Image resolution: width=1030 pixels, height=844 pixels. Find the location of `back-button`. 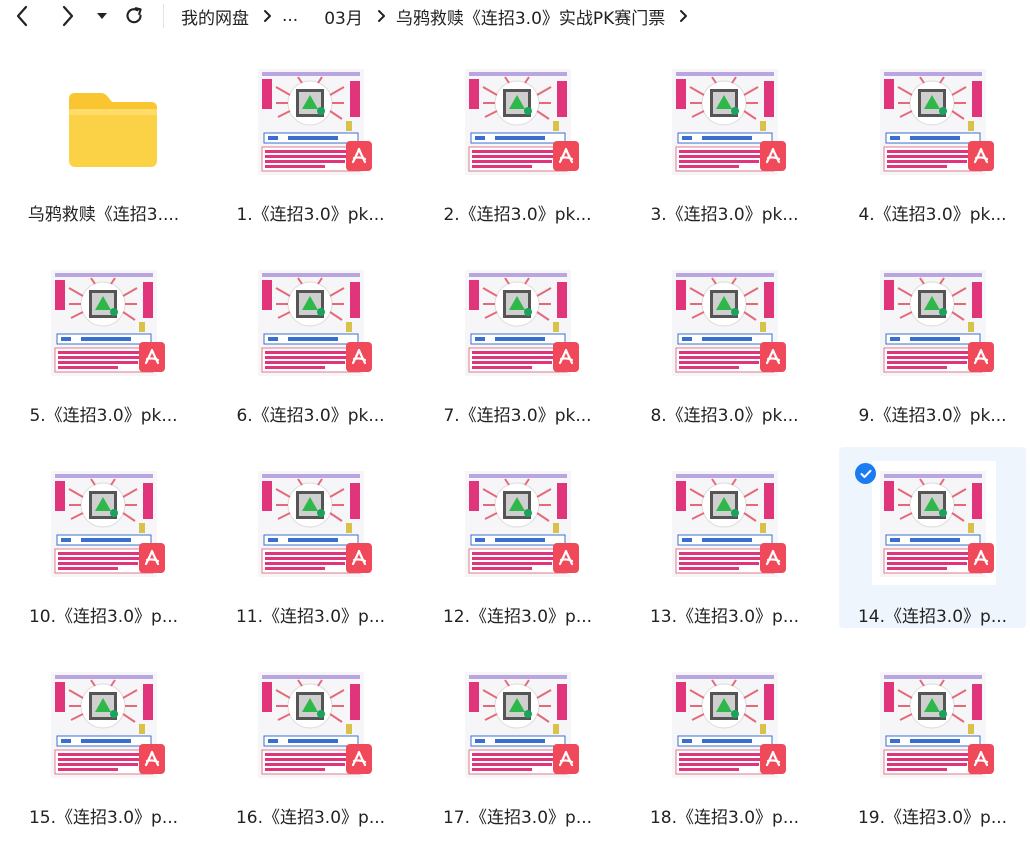

back-button is located at coordinates (22, 16).